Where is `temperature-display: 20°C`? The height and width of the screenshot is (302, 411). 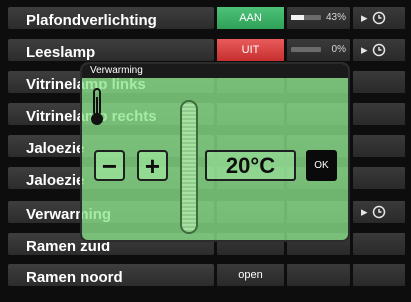 temperature-display: 20°C is located at coordinates (250, 165).